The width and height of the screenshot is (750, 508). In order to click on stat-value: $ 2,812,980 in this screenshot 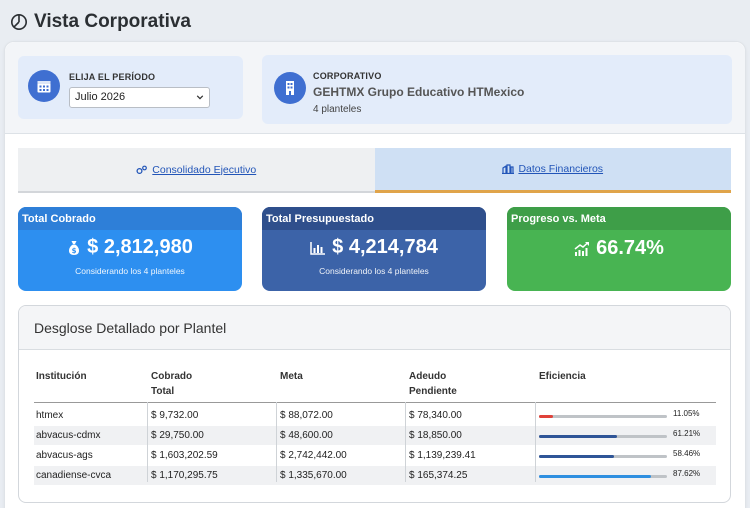, I will do `click(140, 247)`.